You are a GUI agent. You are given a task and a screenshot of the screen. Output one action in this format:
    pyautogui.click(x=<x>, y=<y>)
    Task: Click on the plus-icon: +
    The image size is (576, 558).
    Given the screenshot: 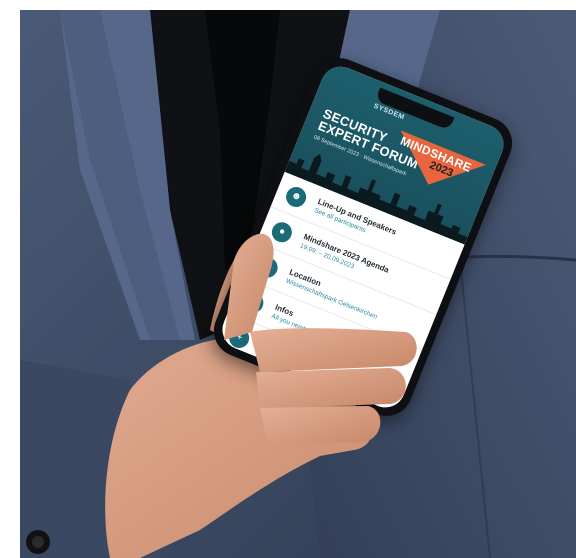 What is the action you would take?
    pyautogui.click(x=239, y=337)
    